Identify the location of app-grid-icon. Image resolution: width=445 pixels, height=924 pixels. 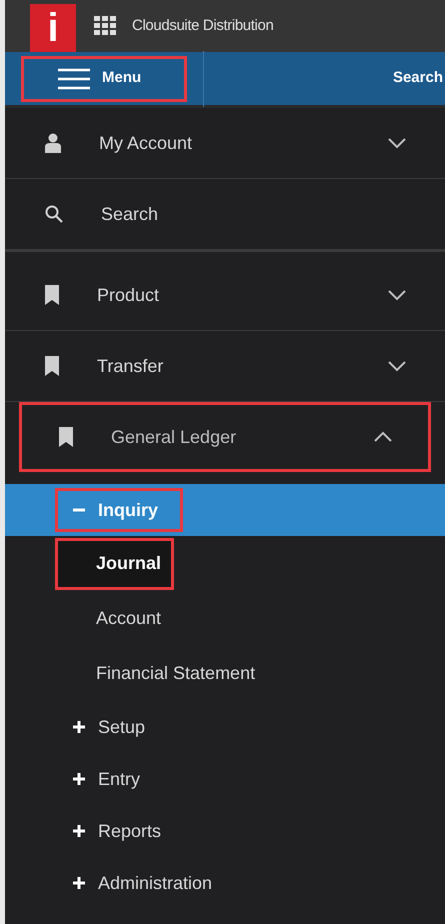
(105, 26).